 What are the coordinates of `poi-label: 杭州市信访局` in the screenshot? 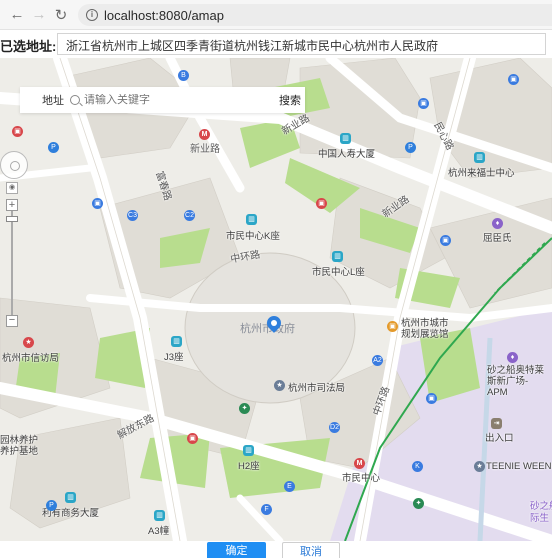 It's located at (30, 357).